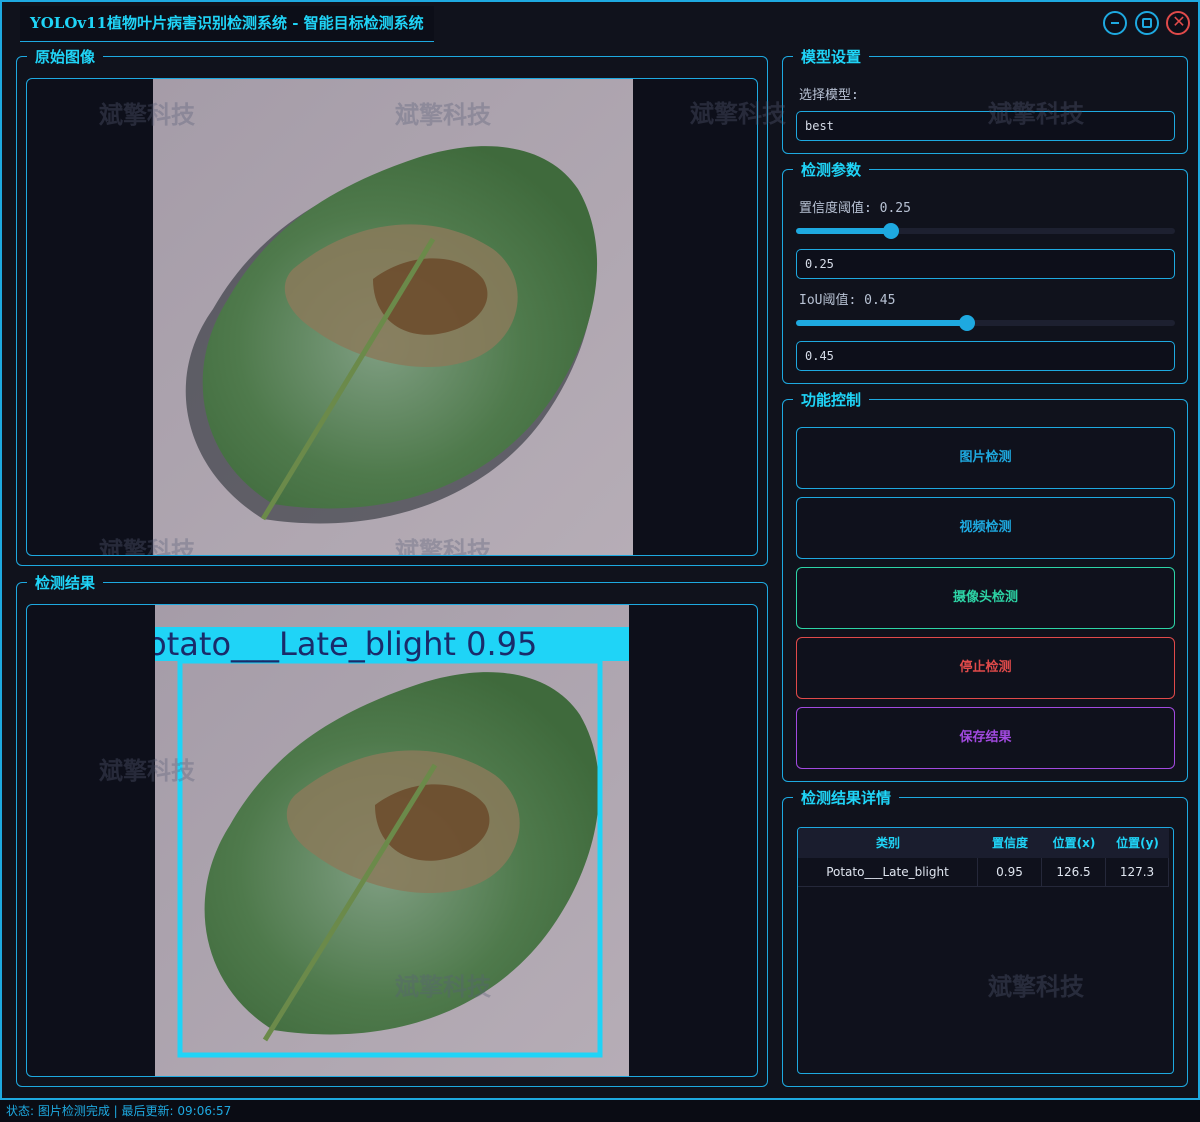  Describe the element at coordinates (846, 798) in the screenshot. I see `detection-details-title: 检测结果详情` at that location.